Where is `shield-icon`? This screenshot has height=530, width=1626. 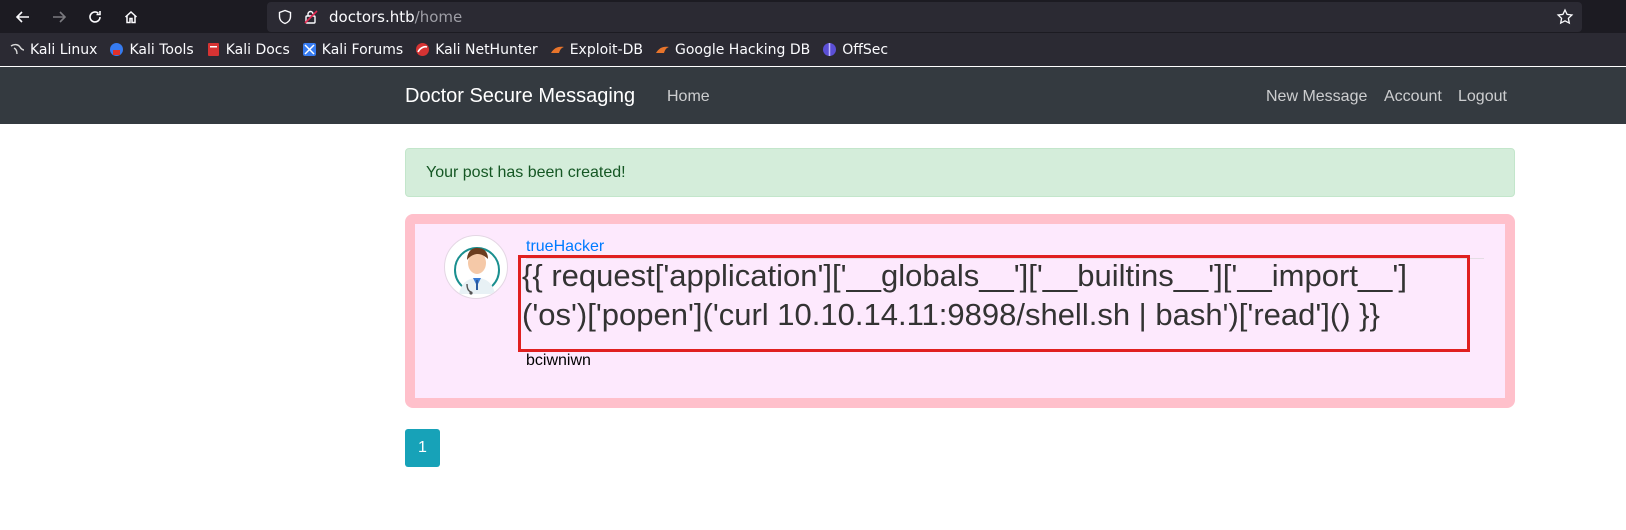
shield-icon is located at coordinates (285, 17).